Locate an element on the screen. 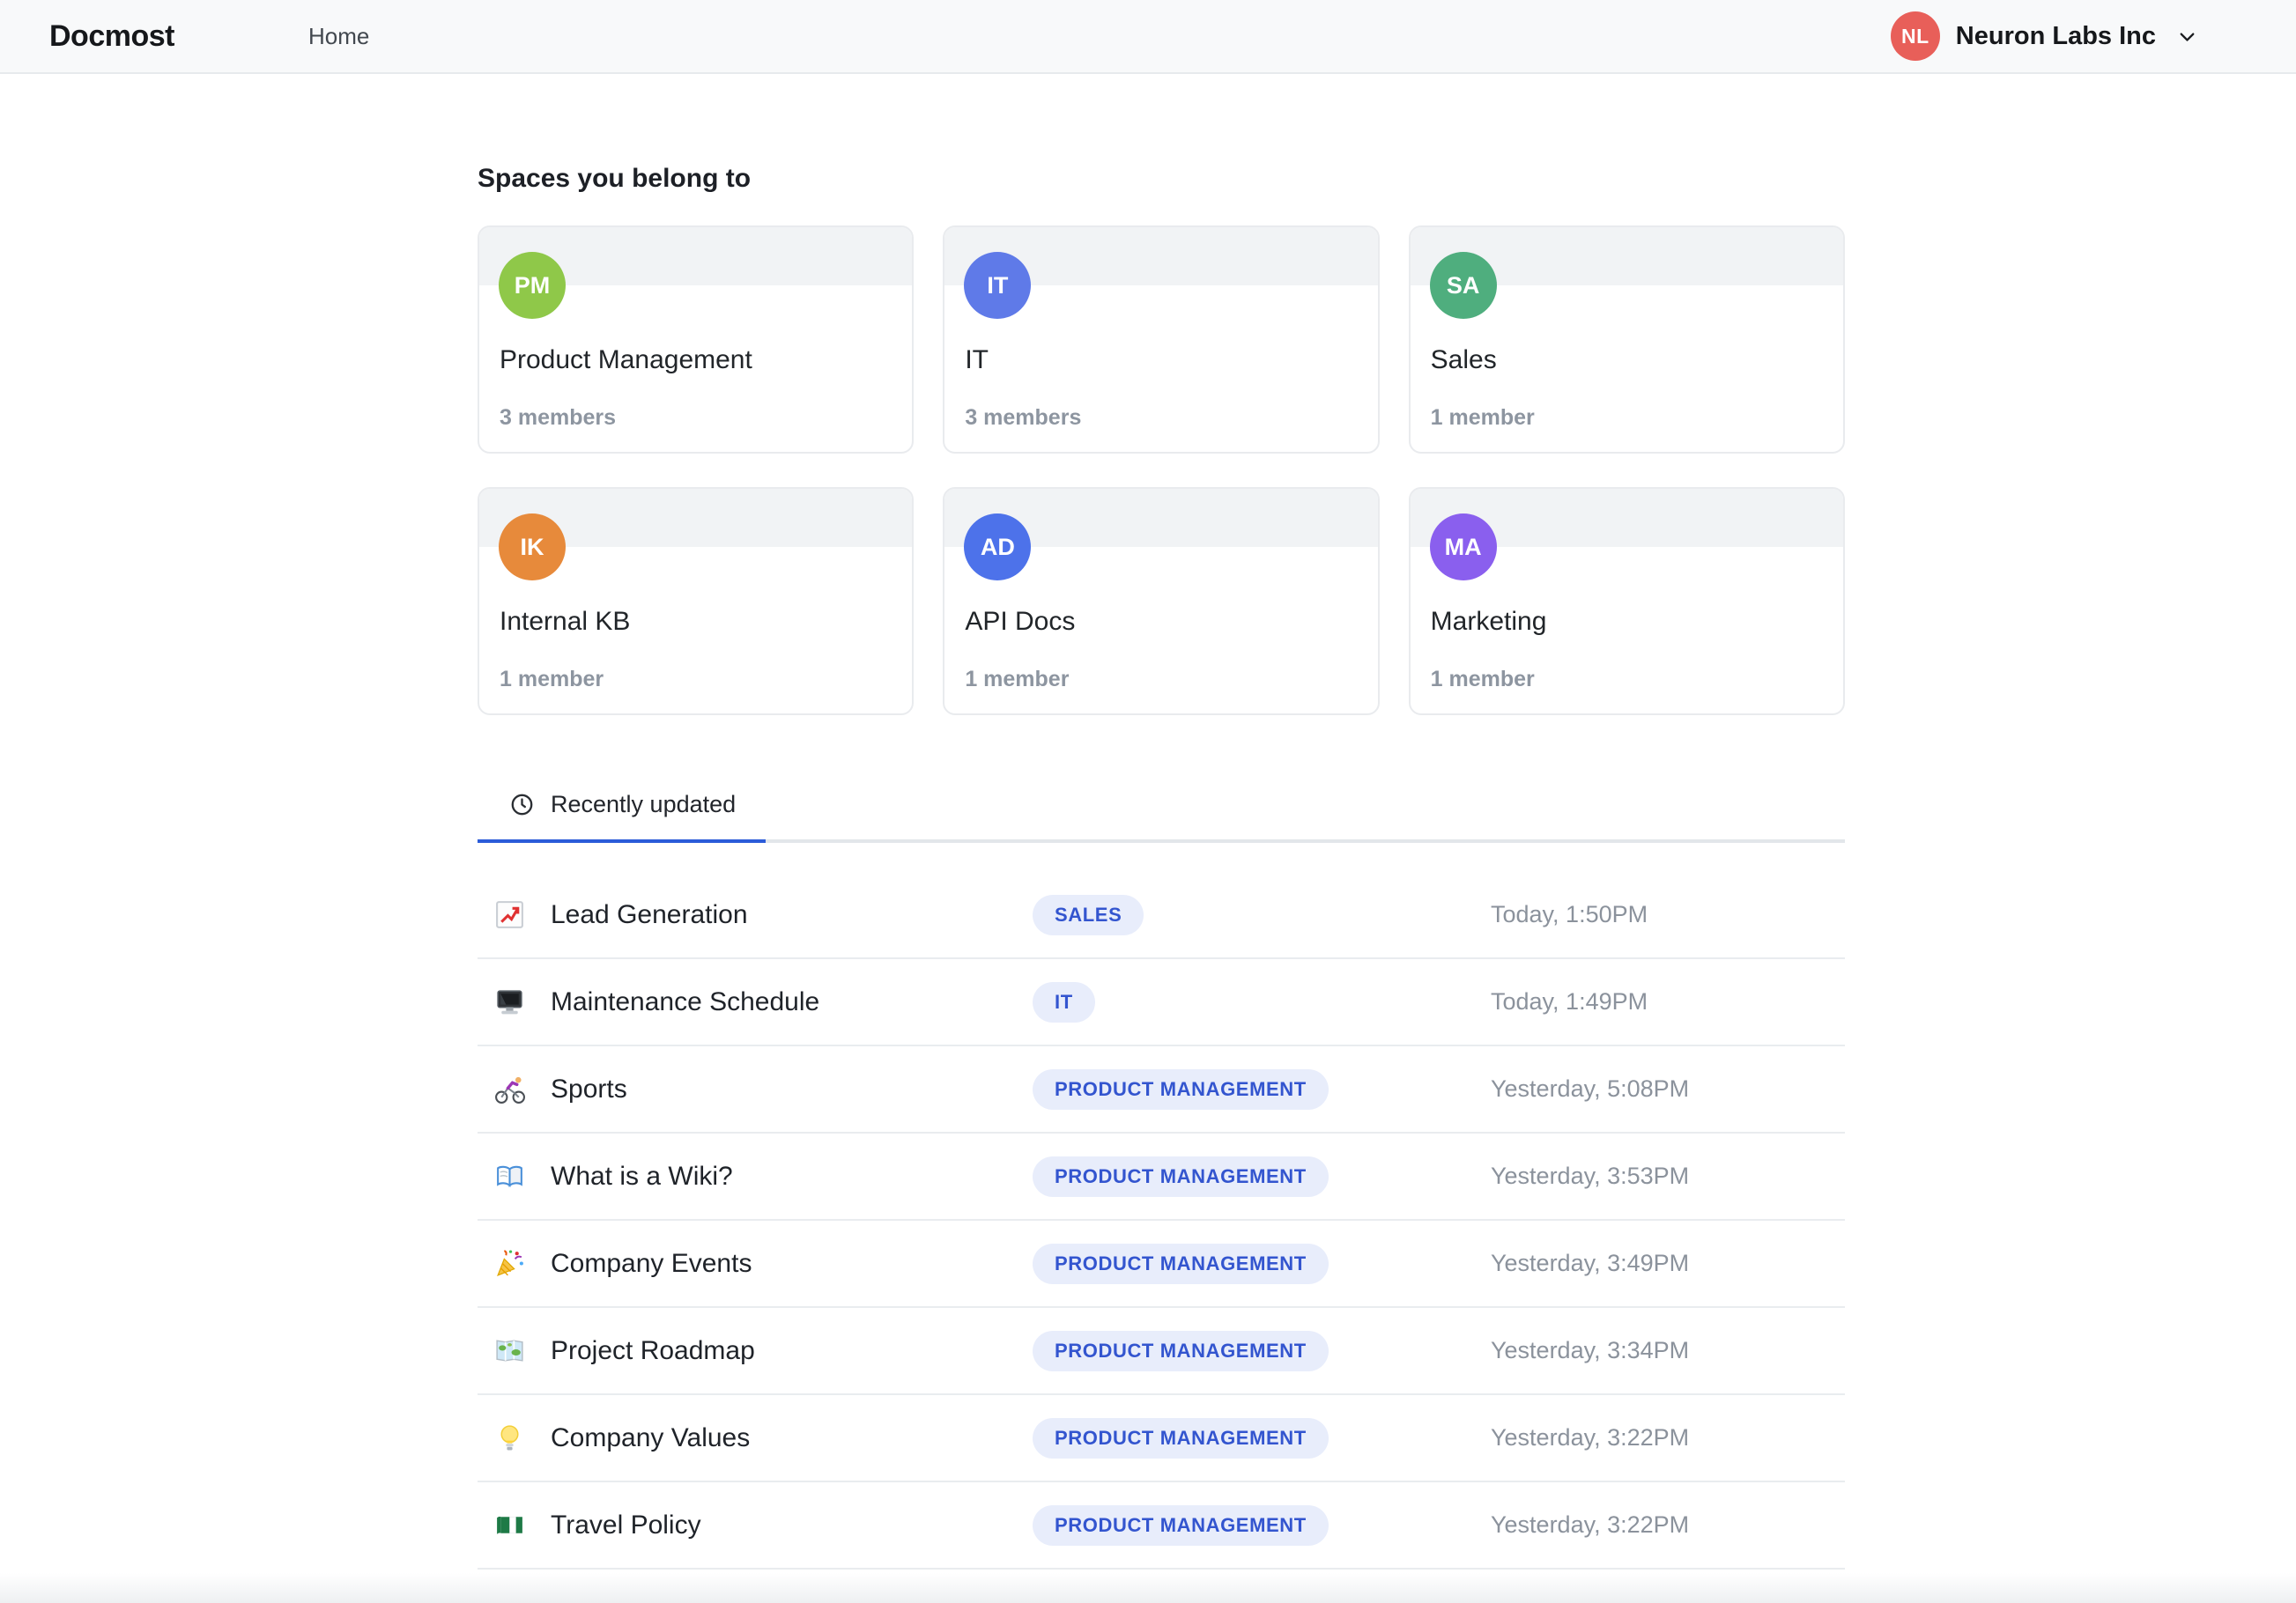 The image size is (2296, 1603). scroll-fade is located at coordinates (1148, 1588).